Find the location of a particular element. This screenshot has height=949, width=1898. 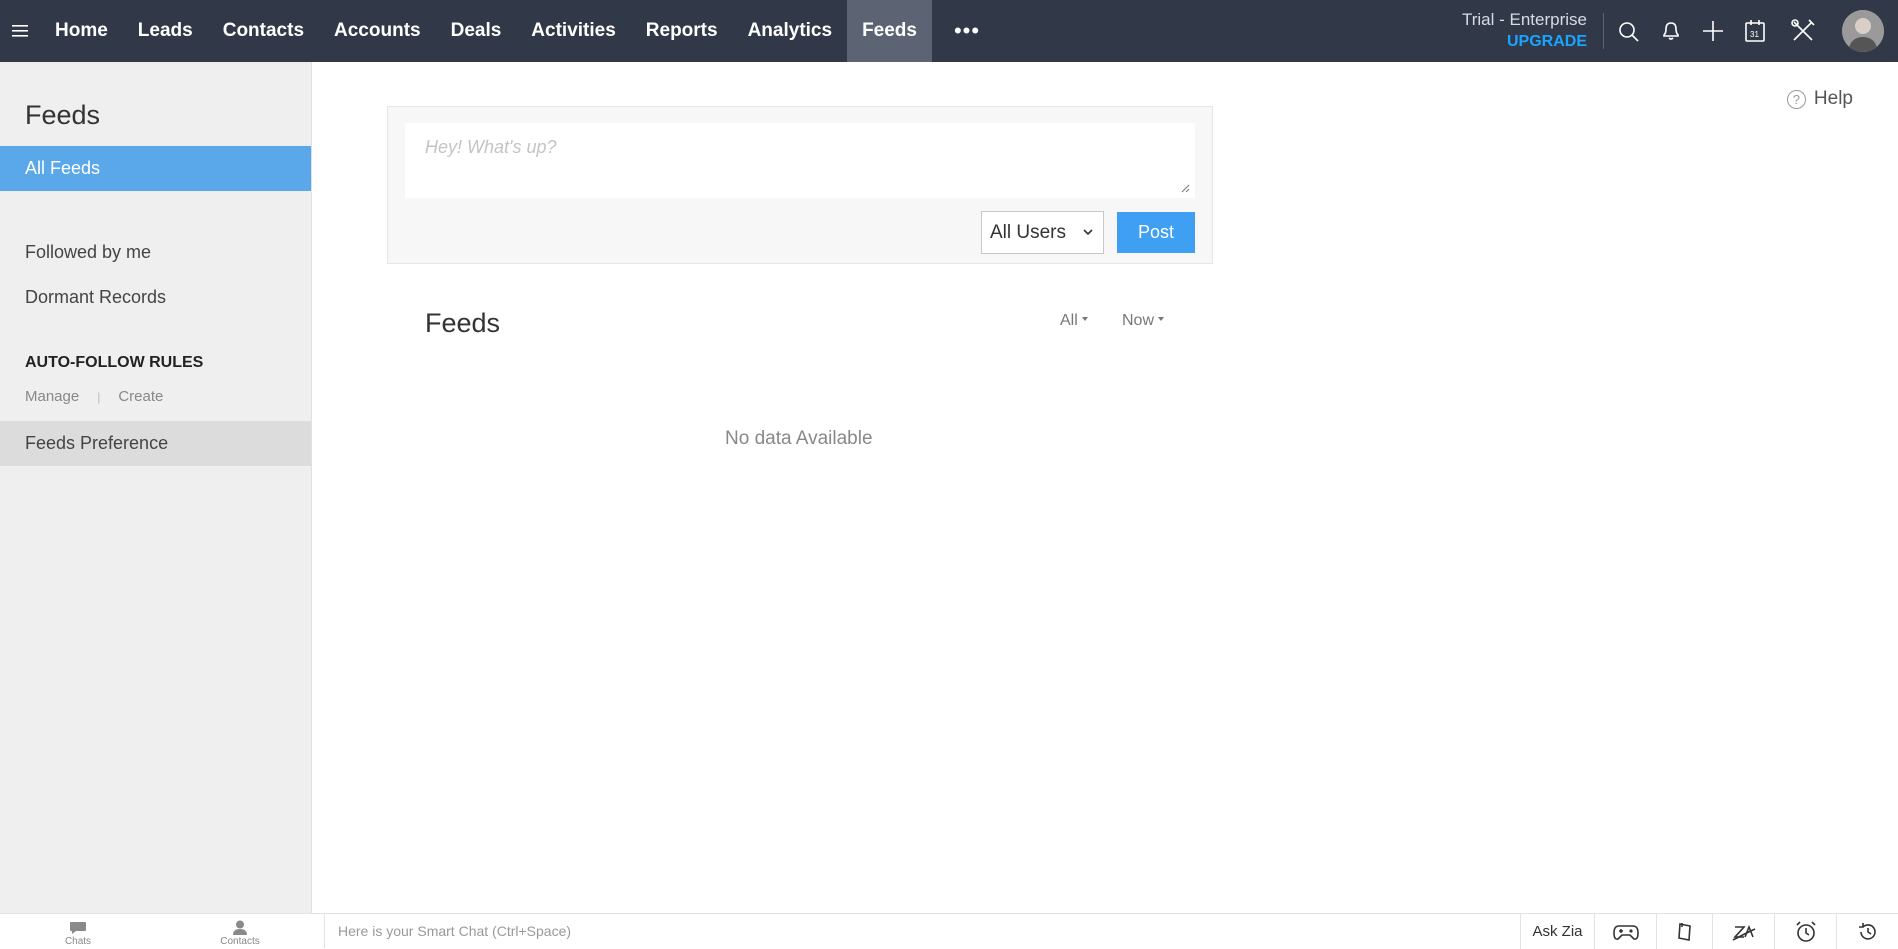

auto-follow-links: Manage | Create is located at coordinates (155, 396).